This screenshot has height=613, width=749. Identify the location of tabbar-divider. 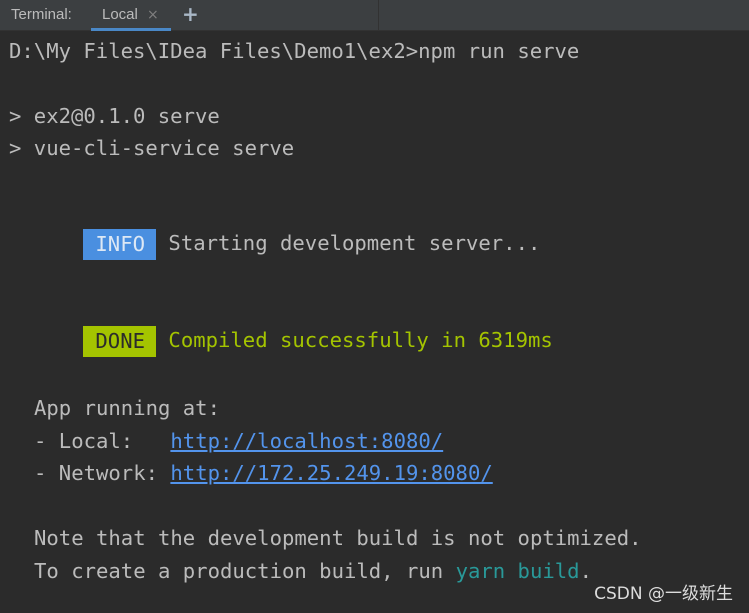
(378, 15).